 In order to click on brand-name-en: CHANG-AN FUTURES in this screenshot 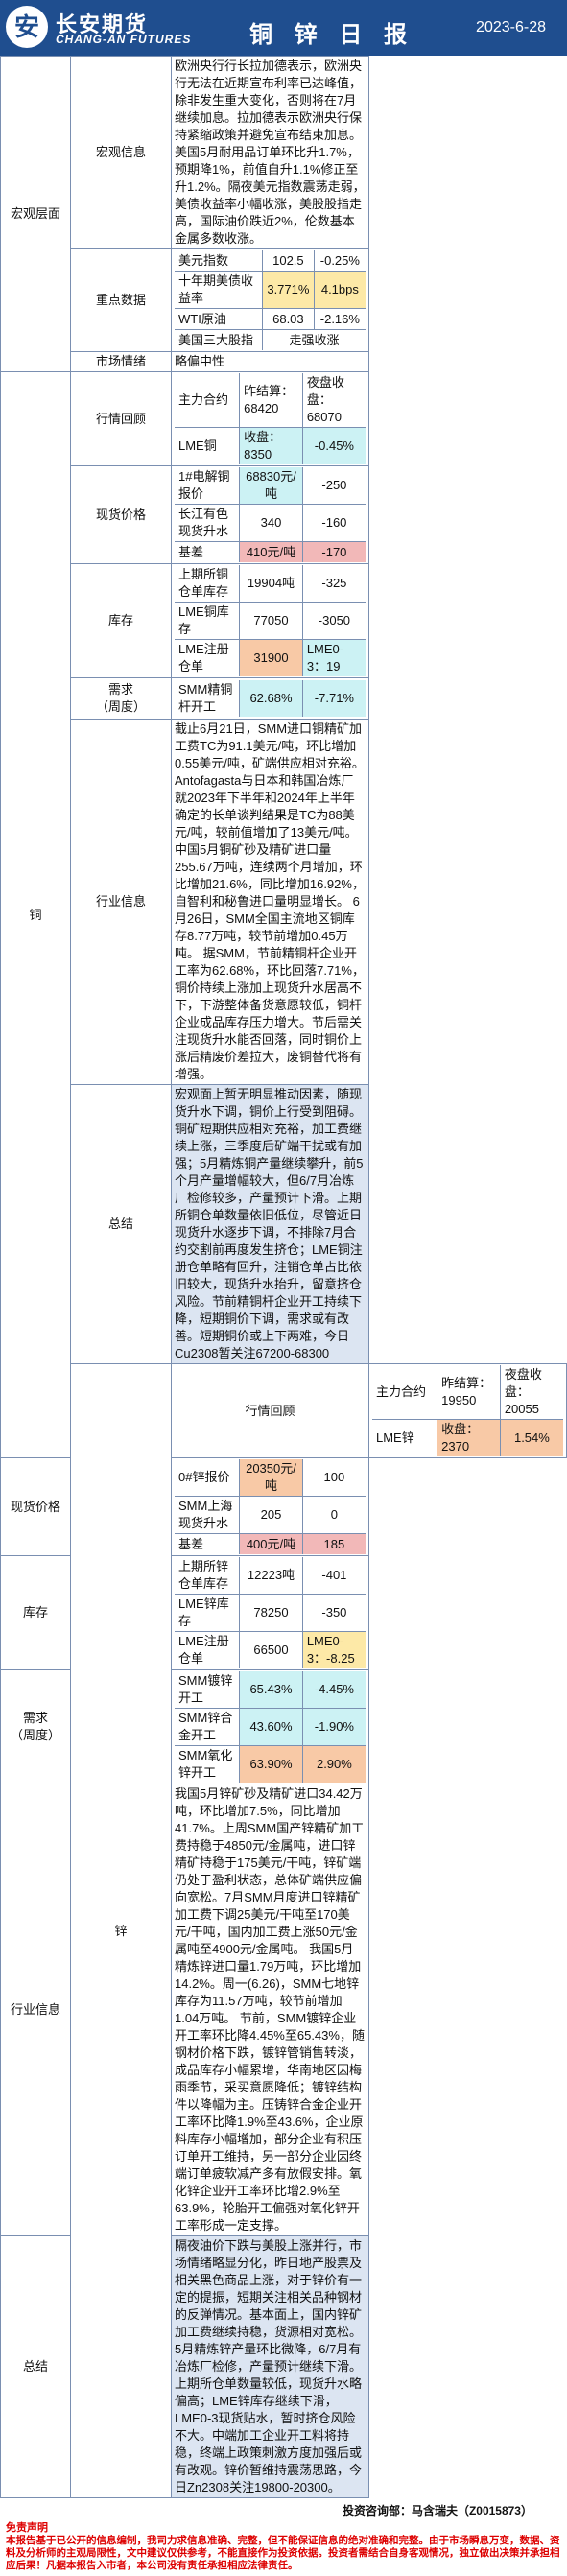, I will do `click(124, 40)`.